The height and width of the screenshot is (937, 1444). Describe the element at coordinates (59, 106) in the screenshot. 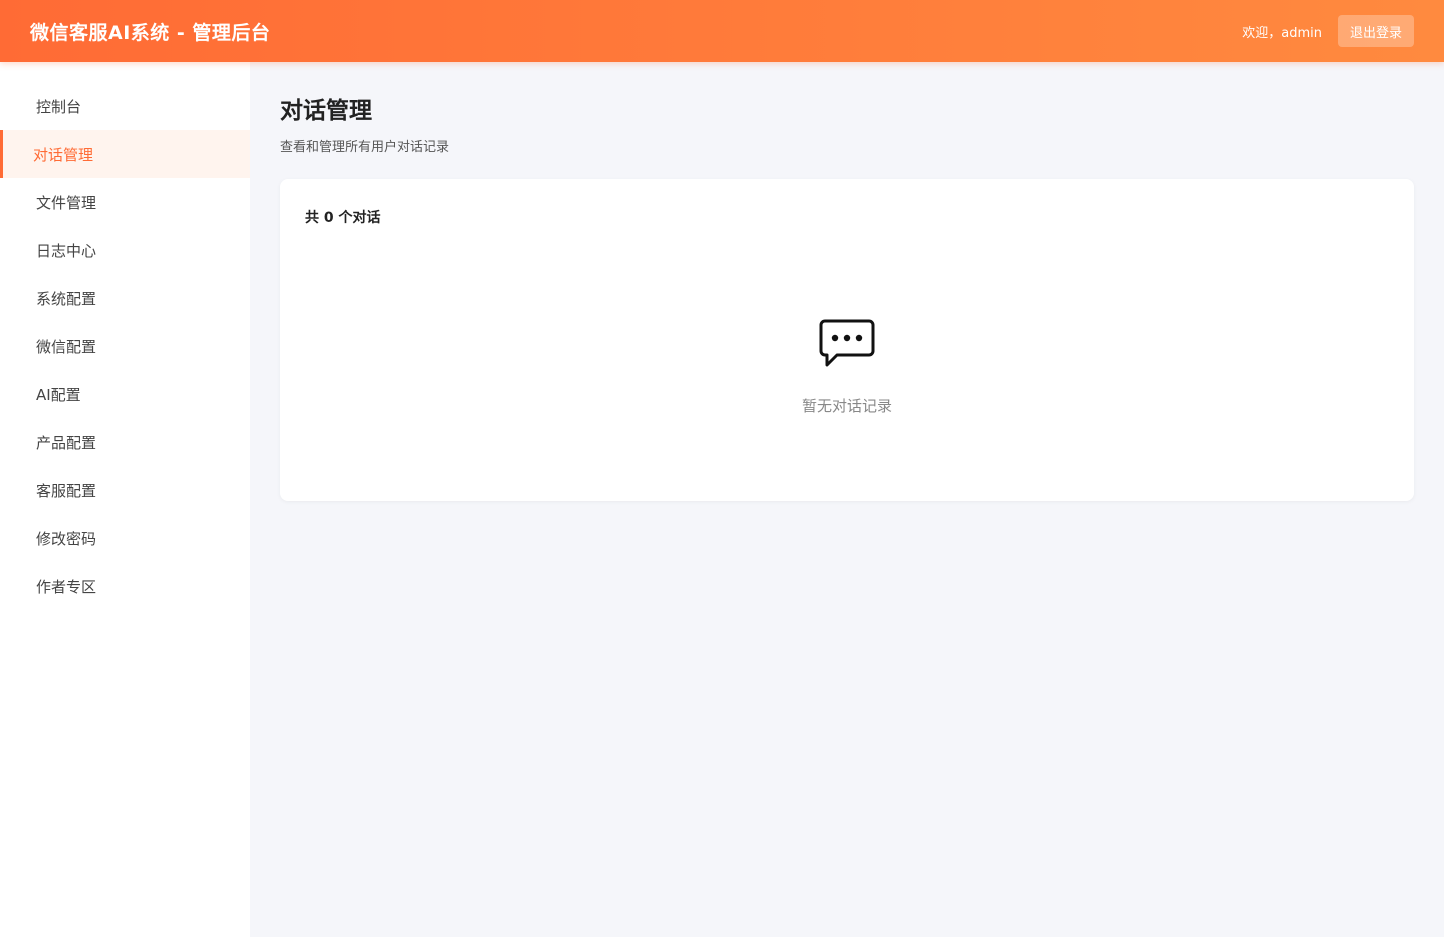

I see `sidebar-item-label: 控制台` at that location.